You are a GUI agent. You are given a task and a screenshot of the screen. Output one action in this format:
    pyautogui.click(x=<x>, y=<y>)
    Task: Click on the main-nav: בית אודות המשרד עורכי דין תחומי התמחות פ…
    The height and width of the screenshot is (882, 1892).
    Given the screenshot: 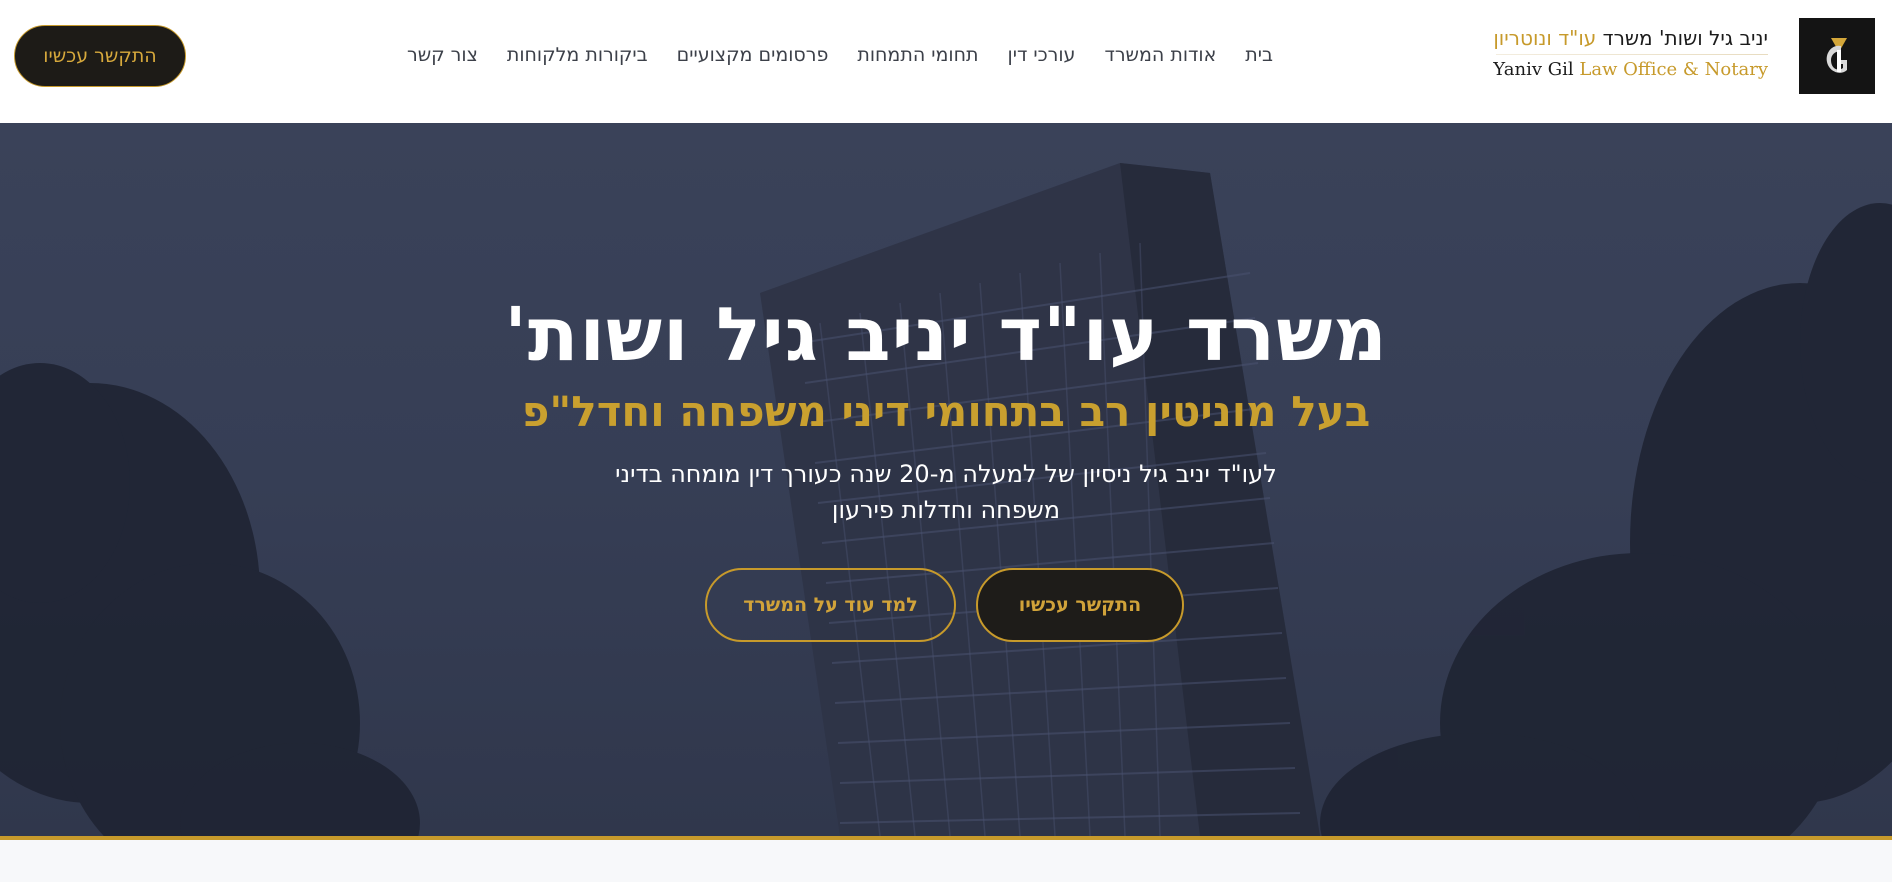 What is the action you would take?
    pyautogui.click(x=840, y=55)
    